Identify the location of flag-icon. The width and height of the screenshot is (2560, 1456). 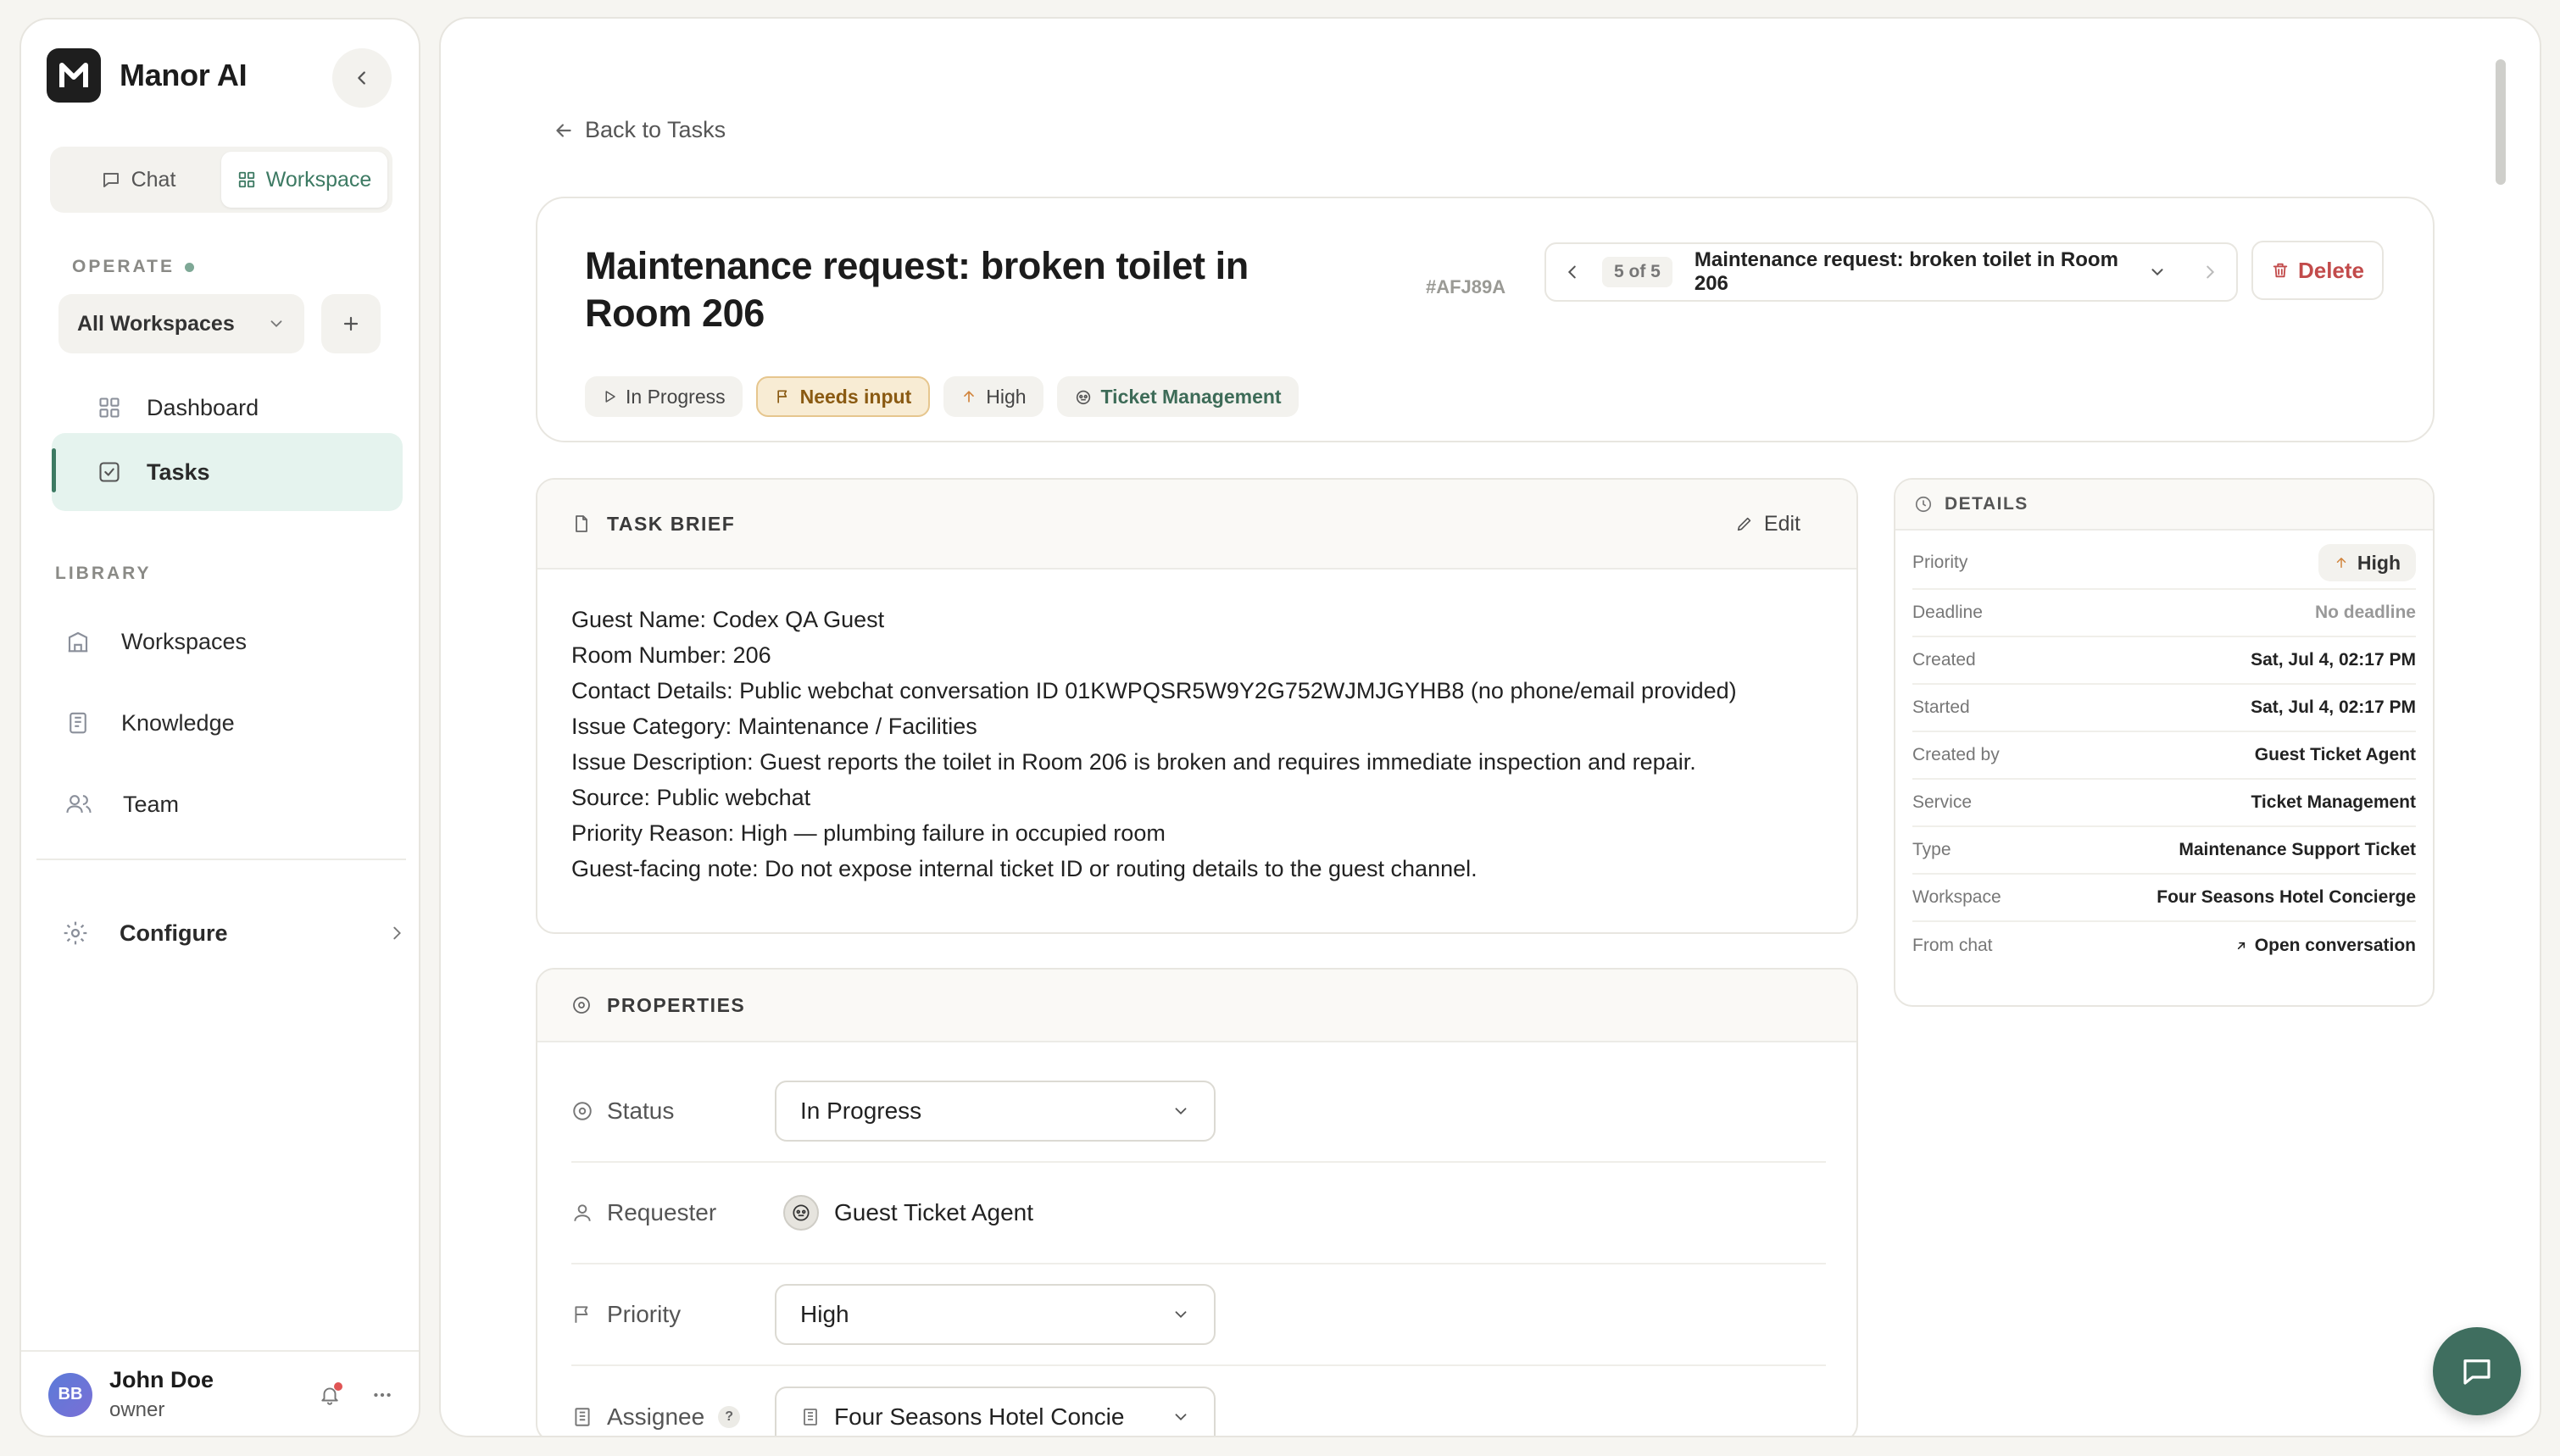
(781, 396).